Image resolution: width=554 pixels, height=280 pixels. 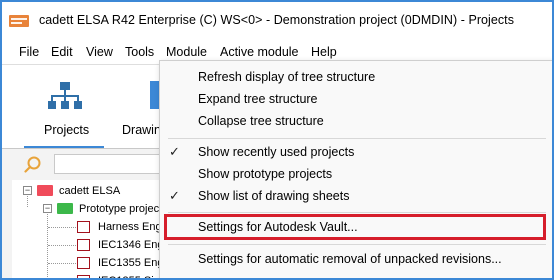 I want to click on tree-node-root: − cadett ELSA, so click(x=87, y=191).